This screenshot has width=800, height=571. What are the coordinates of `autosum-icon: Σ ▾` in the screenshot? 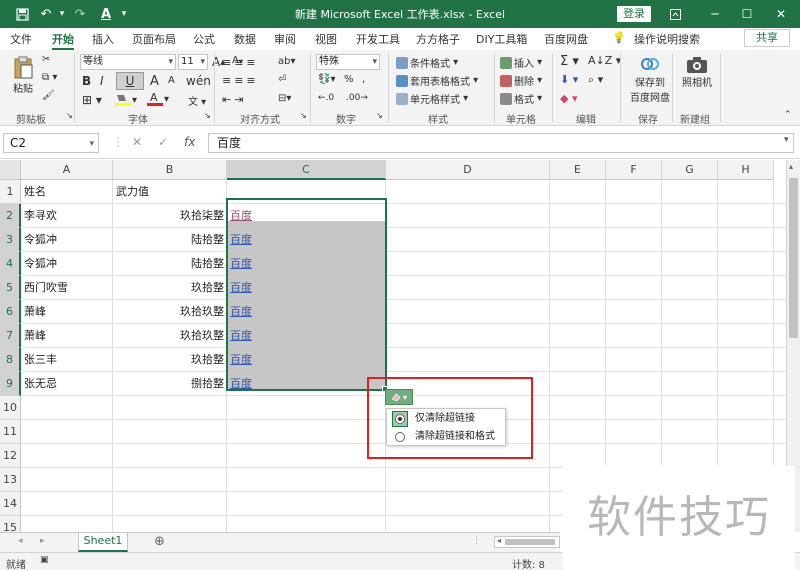 It's located at (569, 61).